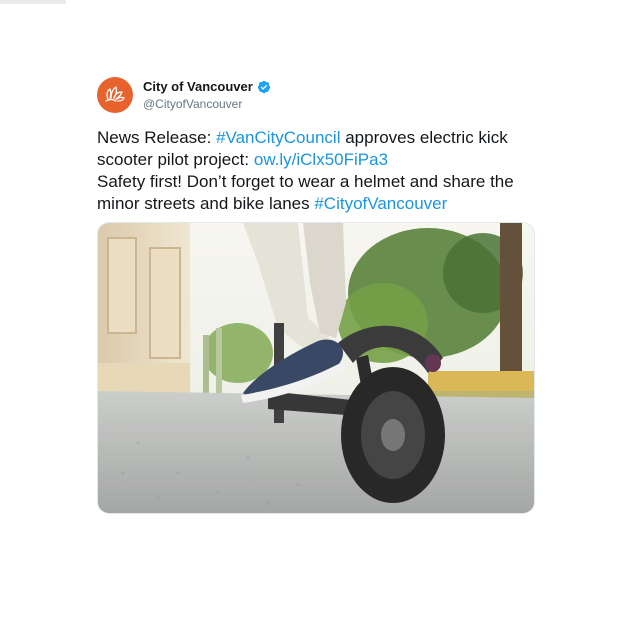 This screenshot has height=633, width=640. I want to click on vancouver-flower-logo-icon, so click(115, 94).